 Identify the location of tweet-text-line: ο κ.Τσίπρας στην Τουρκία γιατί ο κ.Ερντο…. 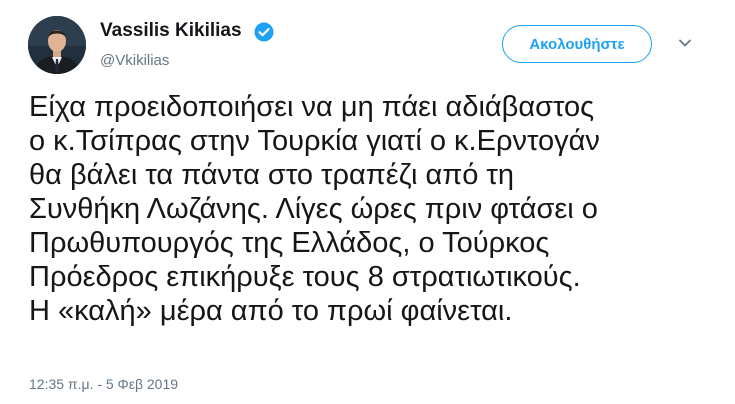
(314, 141).